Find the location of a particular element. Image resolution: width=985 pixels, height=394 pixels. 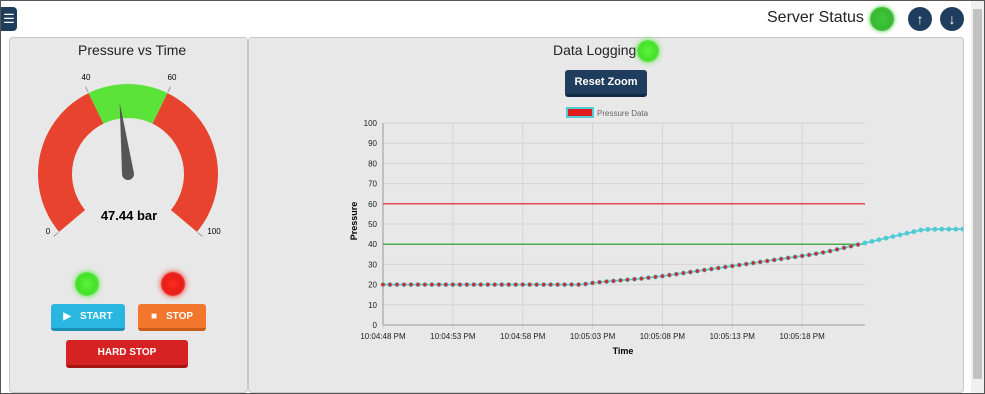

y-tick-label: 60 is located at coordinates (372, 204).